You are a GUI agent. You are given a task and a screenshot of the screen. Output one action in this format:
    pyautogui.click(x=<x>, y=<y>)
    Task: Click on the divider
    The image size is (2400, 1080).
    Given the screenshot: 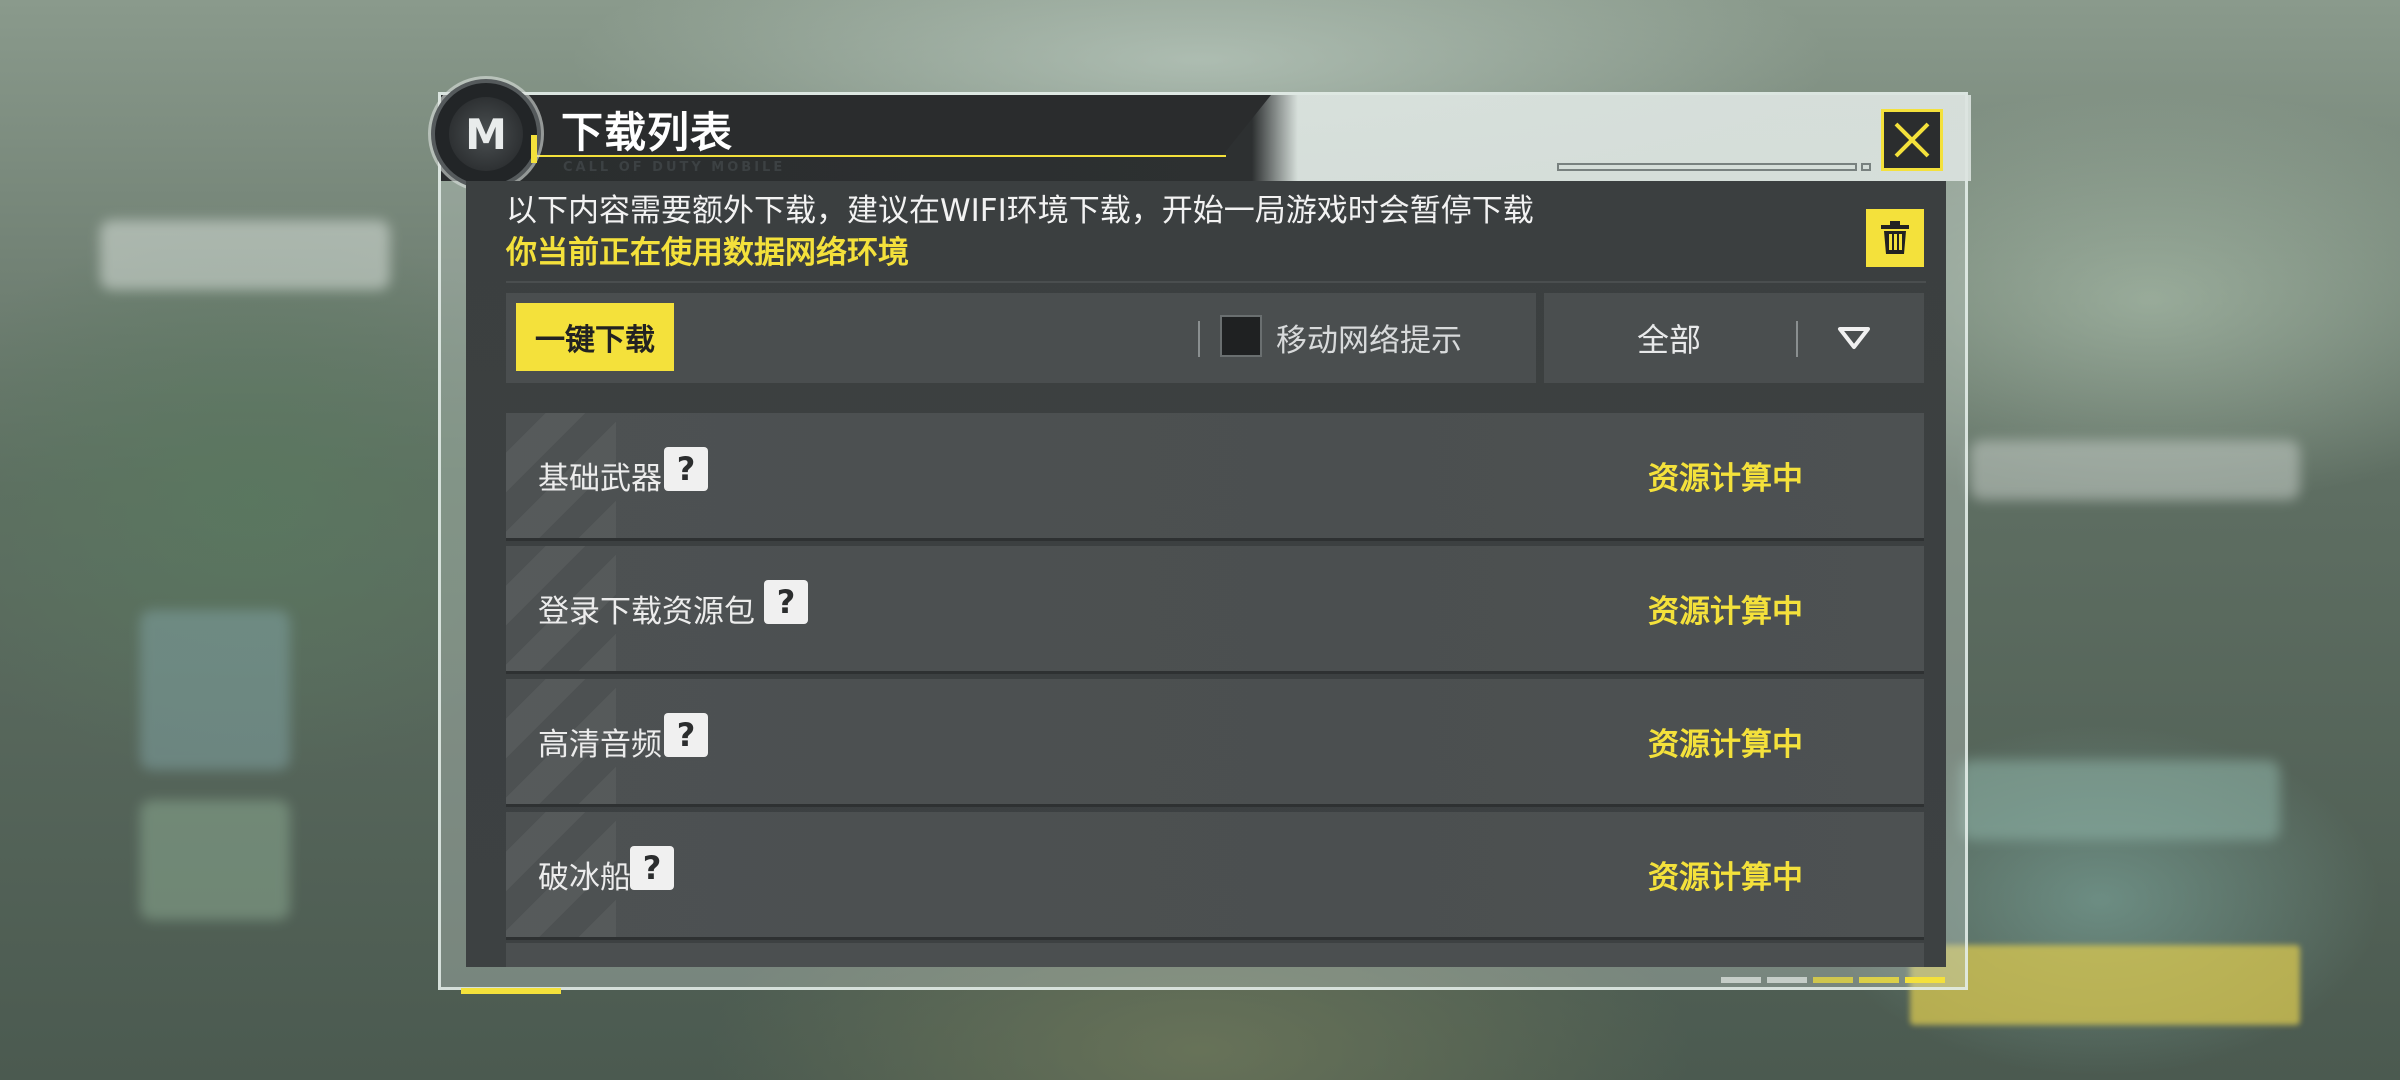 What is the action you would take?
    pyautogui.click(x=1216, y=282)
    